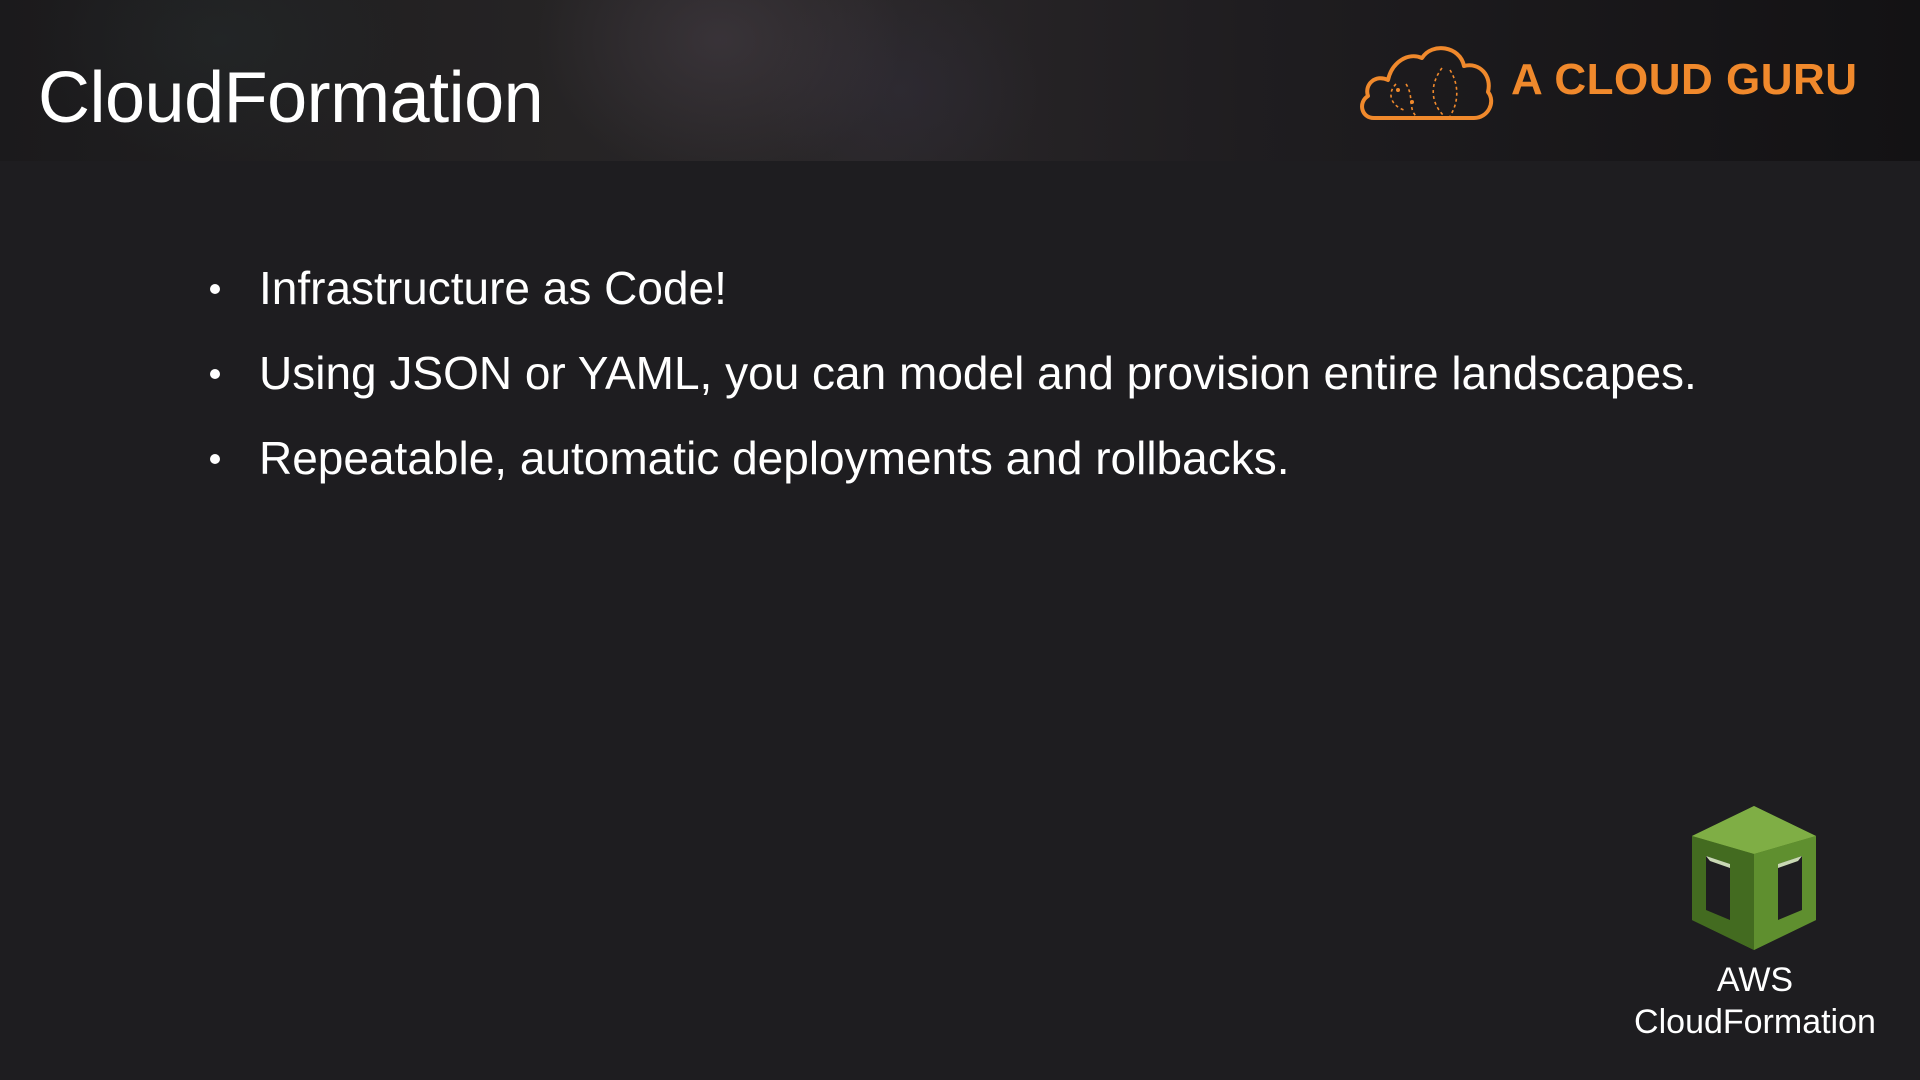 Image resolution: width=1920 pixels, height=1080 pixels. Describe the element at coordinates (960, 80) in the screenshot. I see `header-banner: CloudFormation A CLOUD GURU` at that location.